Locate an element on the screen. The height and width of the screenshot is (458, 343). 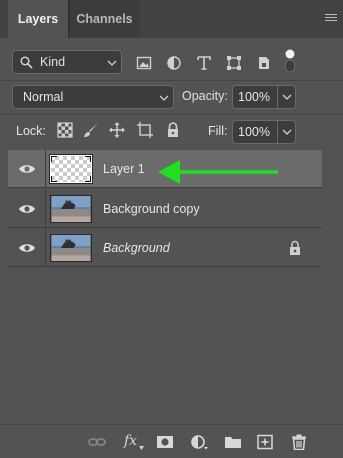
lock-label: Lock: is located at coordinates (31, 131).